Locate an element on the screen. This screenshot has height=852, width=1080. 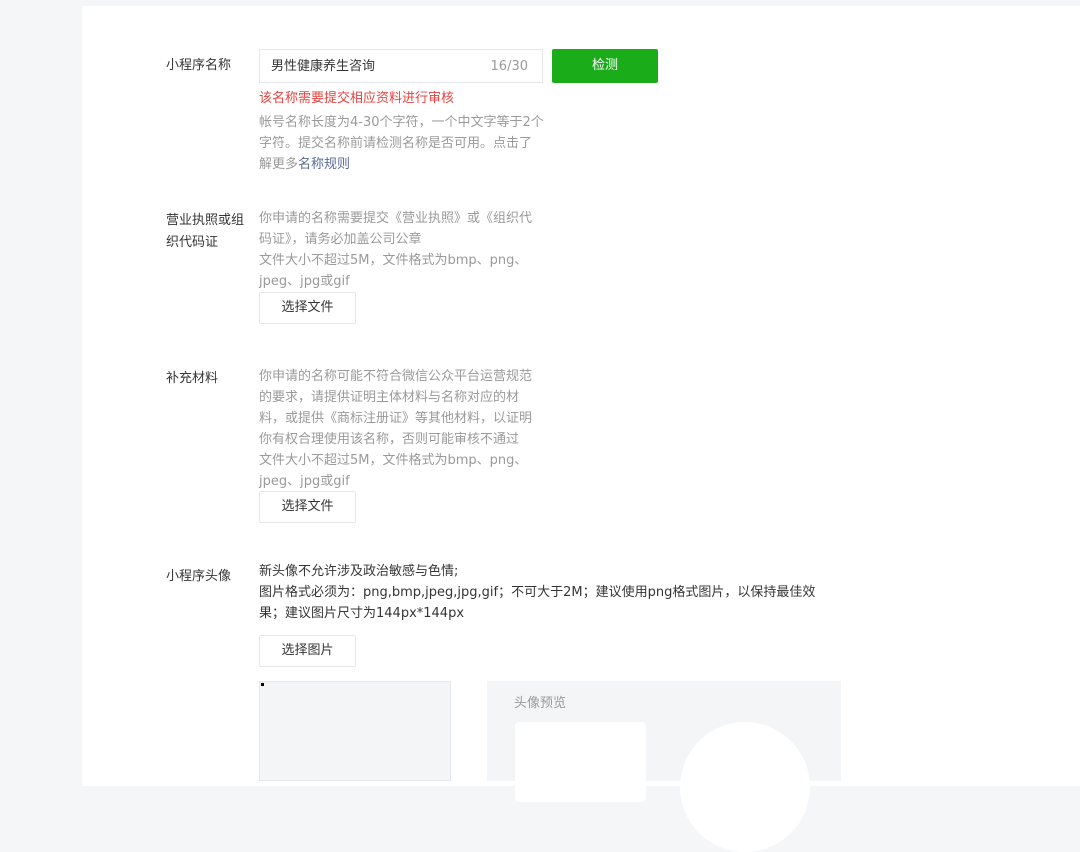
name-rules-link: 名称规则 is located at coordinates (324, 164).